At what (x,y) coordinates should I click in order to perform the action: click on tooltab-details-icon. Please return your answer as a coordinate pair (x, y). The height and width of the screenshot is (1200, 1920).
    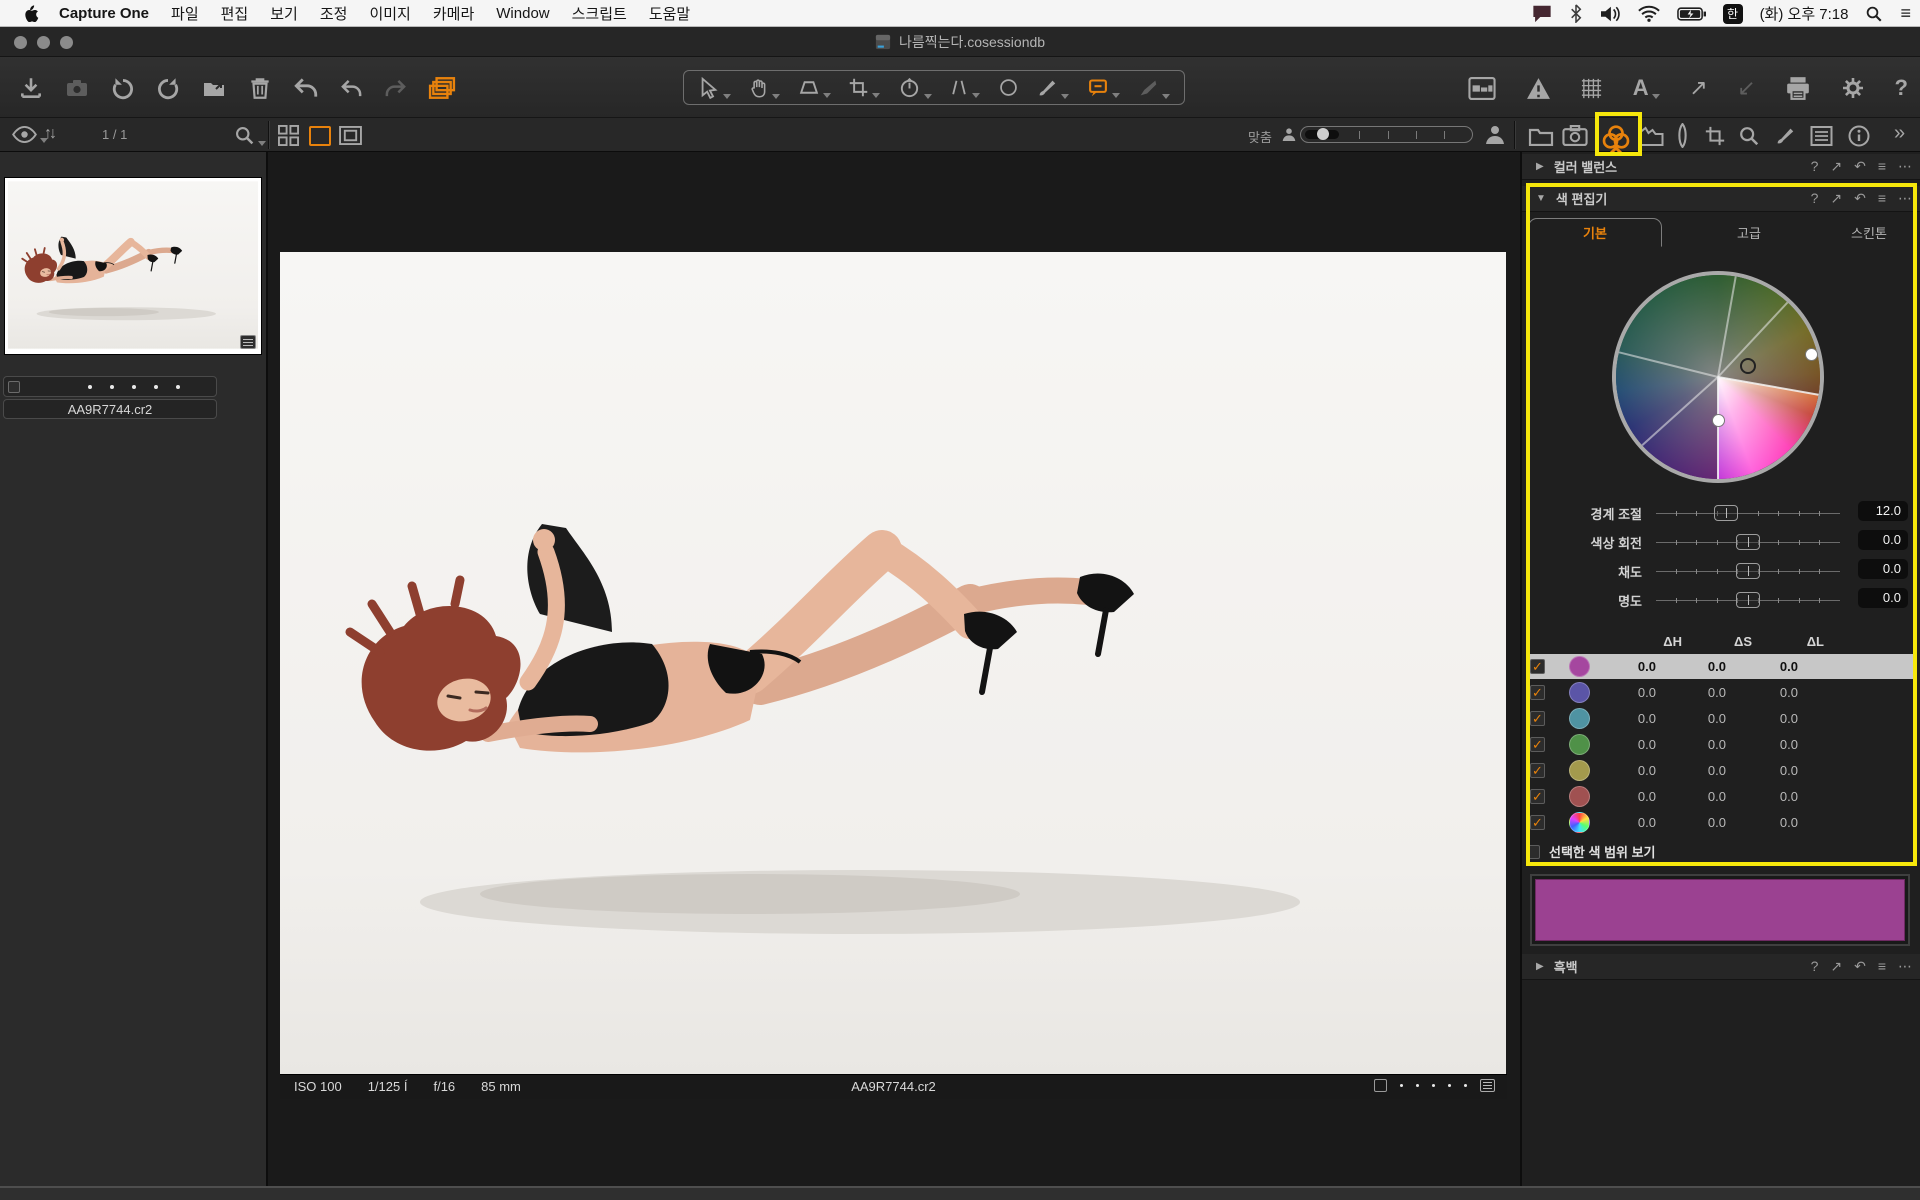
    Looking at the image, I should click on (1749, 136).